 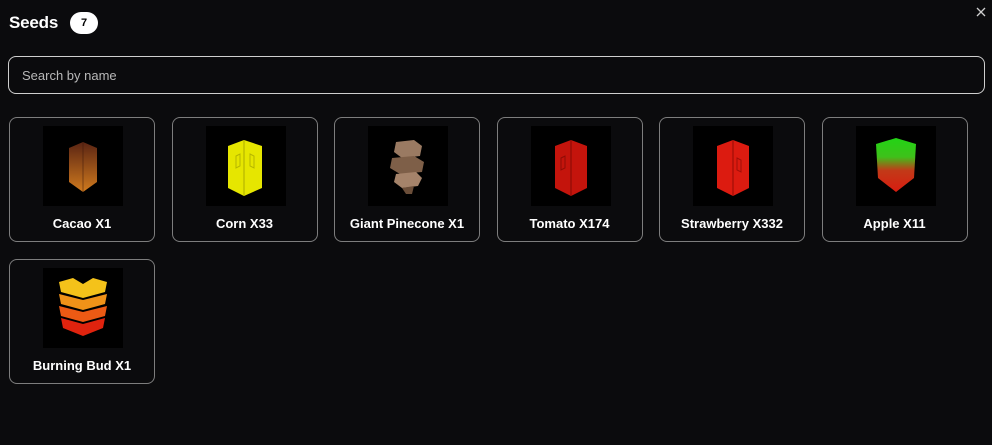 I want to click on seed-card-apple: Apple X11, so click(x=894, y=179).